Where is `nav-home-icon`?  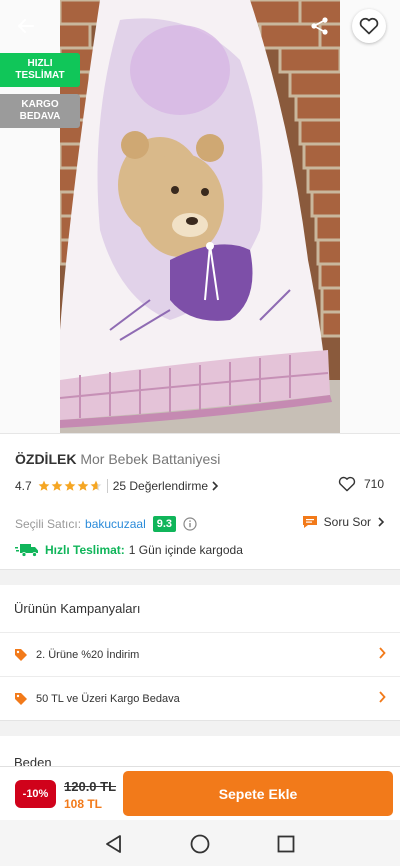
nav-home-icon is located at coordinates (200, 844).